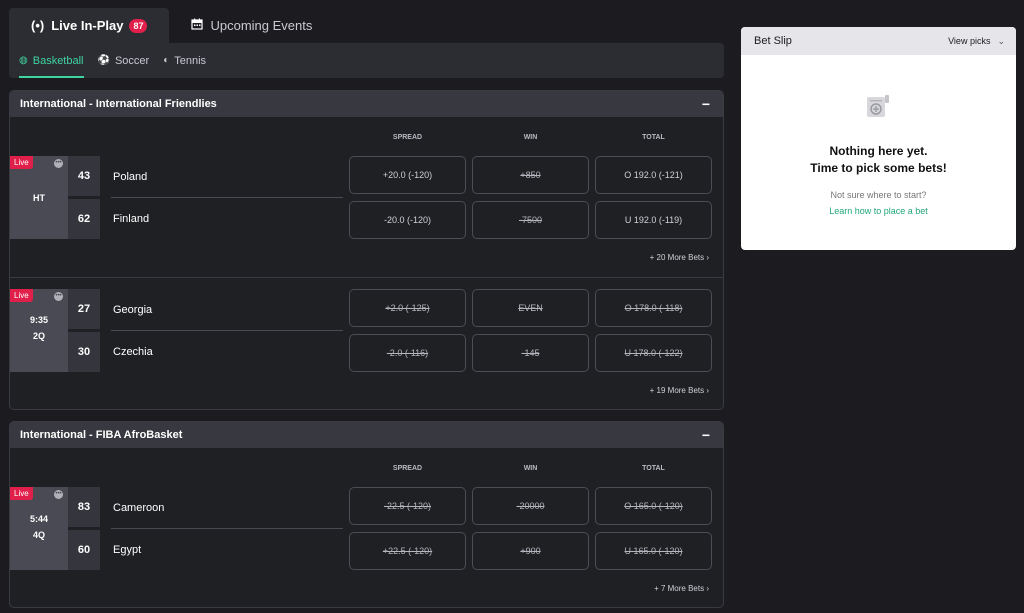 This screenshot has width=1024, height=613. I want to click on odds-button-win: +900, so click(530, 551).